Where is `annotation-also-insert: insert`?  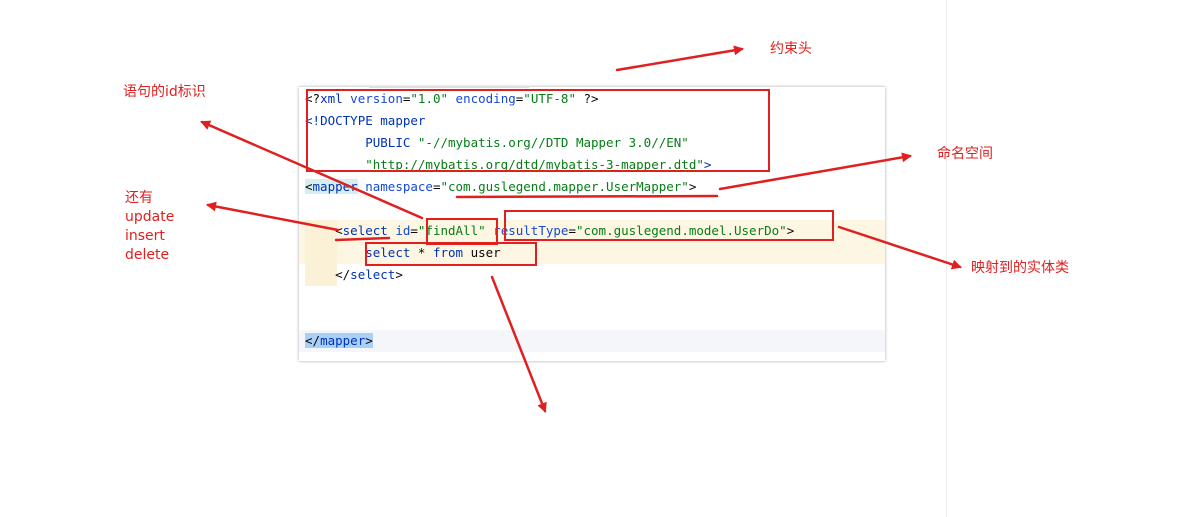 annotation-also-insert: insert is located at coordinates (145, 236).